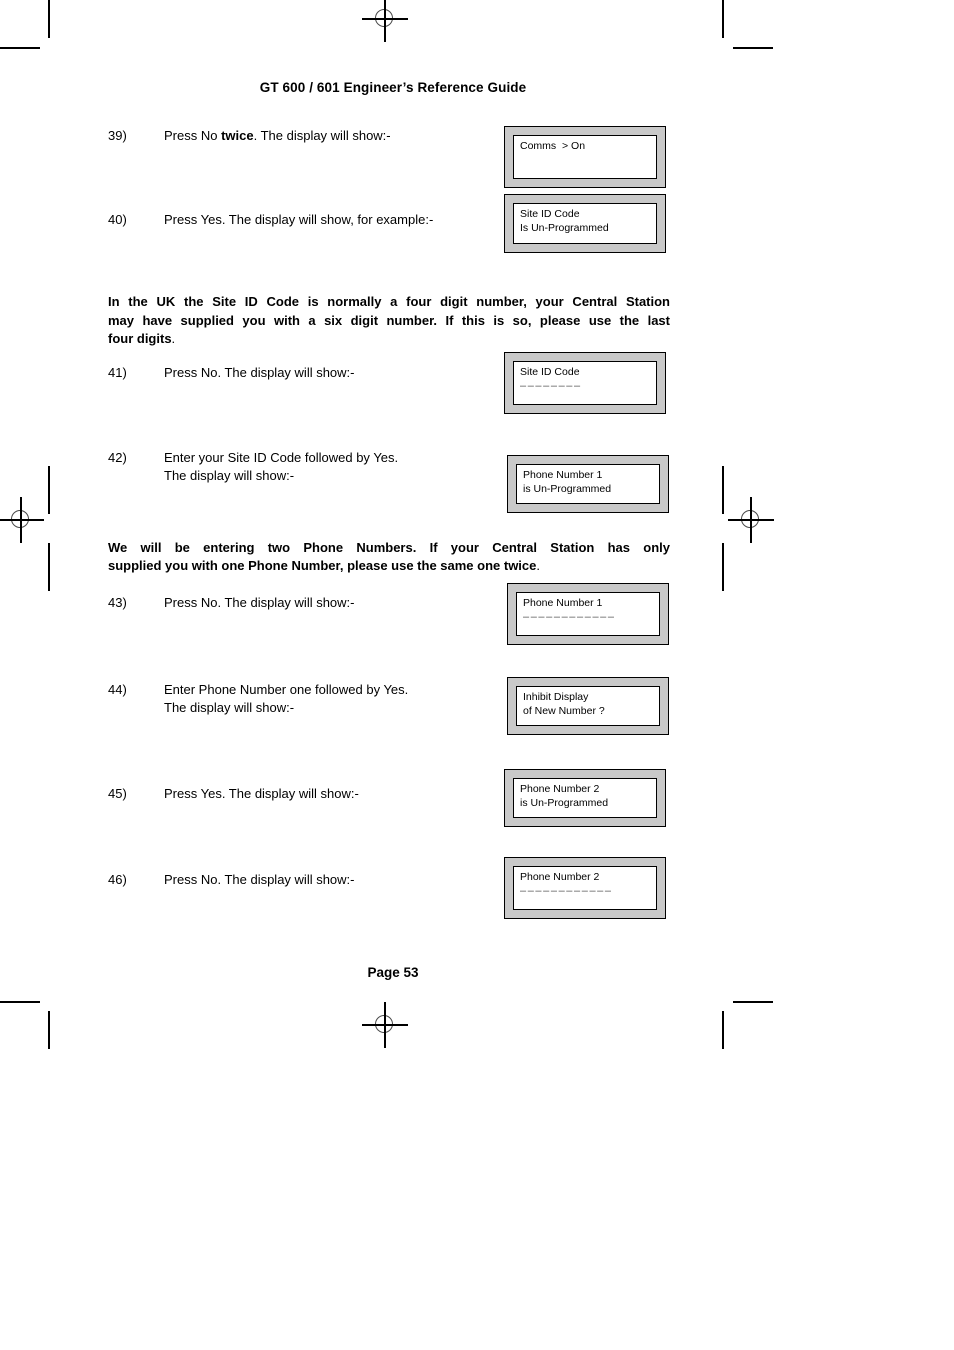 Image resolution: width=954 pixels, height=1350 pixels. What do you see at coordinates (49, 490) in the screenshot?
I see `trim-line-left-upper` at bounding box center [49, 490].